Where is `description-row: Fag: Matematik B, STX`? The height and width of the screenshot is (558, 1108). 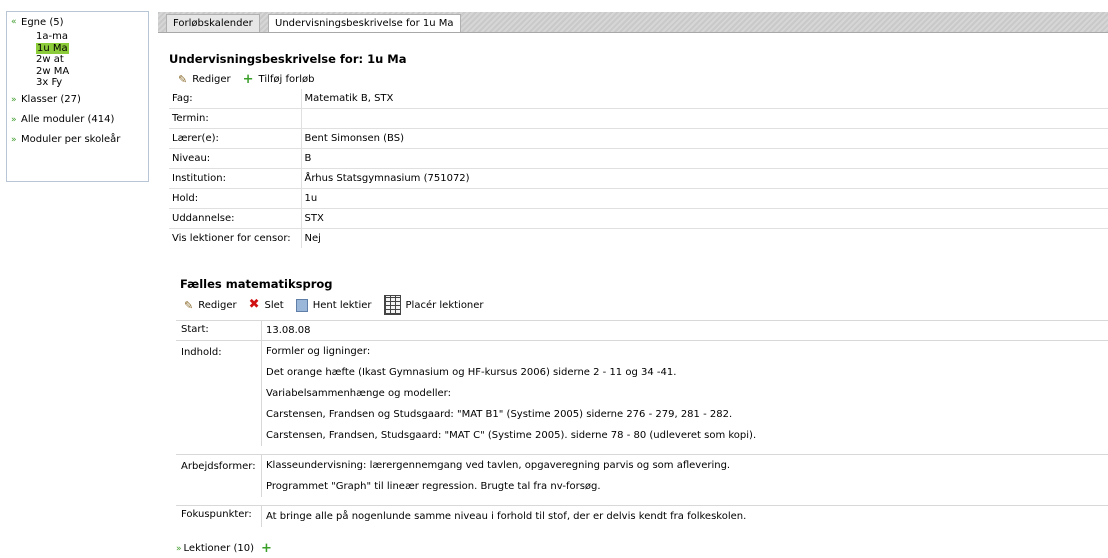 description-row: Fag: Matematik B, STX is located at coordinates (638, 99).